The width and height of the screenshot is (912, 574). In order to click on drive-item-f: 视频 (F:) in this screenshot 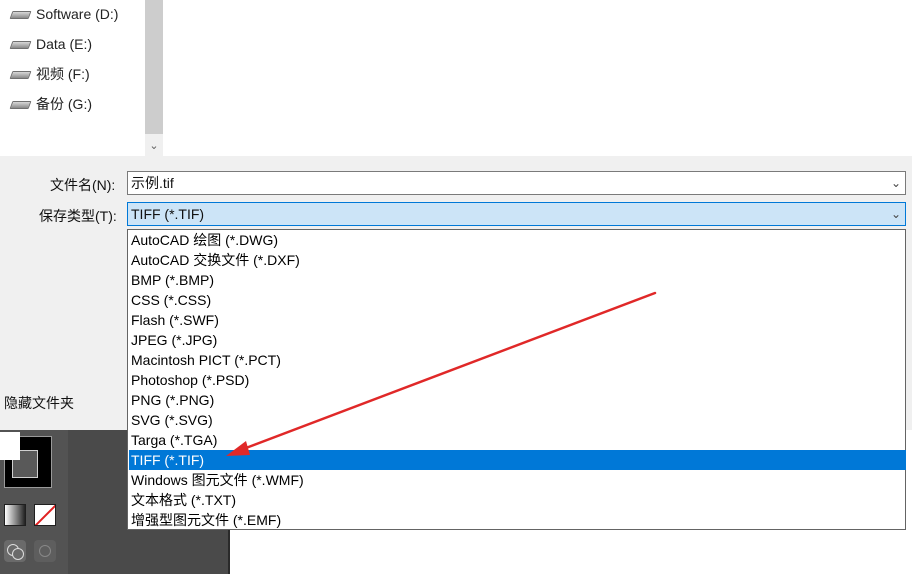, I will do `click(50, 74)`.